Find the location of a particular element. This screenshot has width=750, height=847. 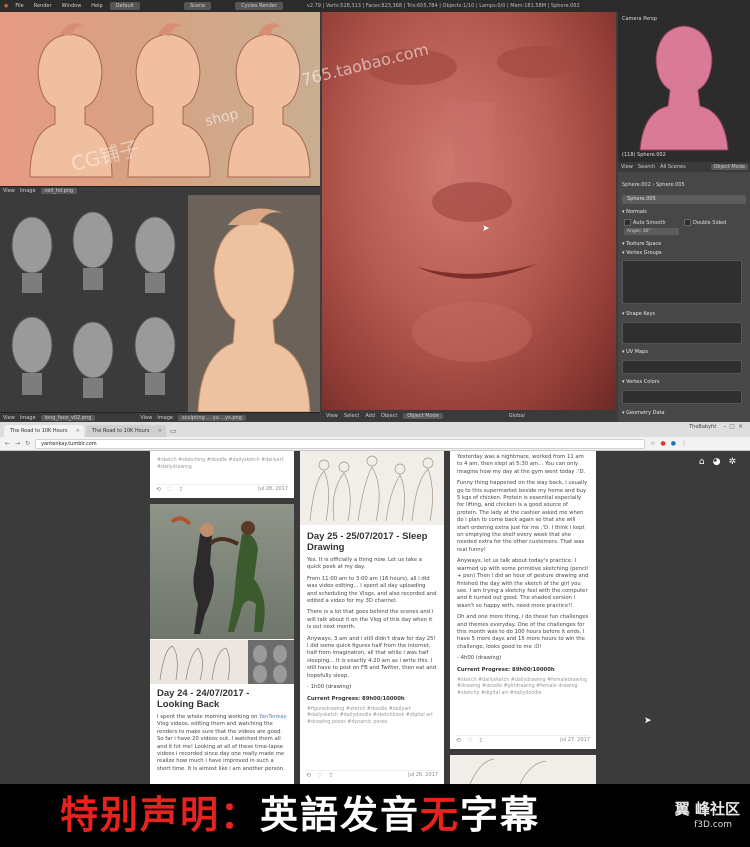

mesh-name-field: Sphere.005 is located at coordinates (684, 199).